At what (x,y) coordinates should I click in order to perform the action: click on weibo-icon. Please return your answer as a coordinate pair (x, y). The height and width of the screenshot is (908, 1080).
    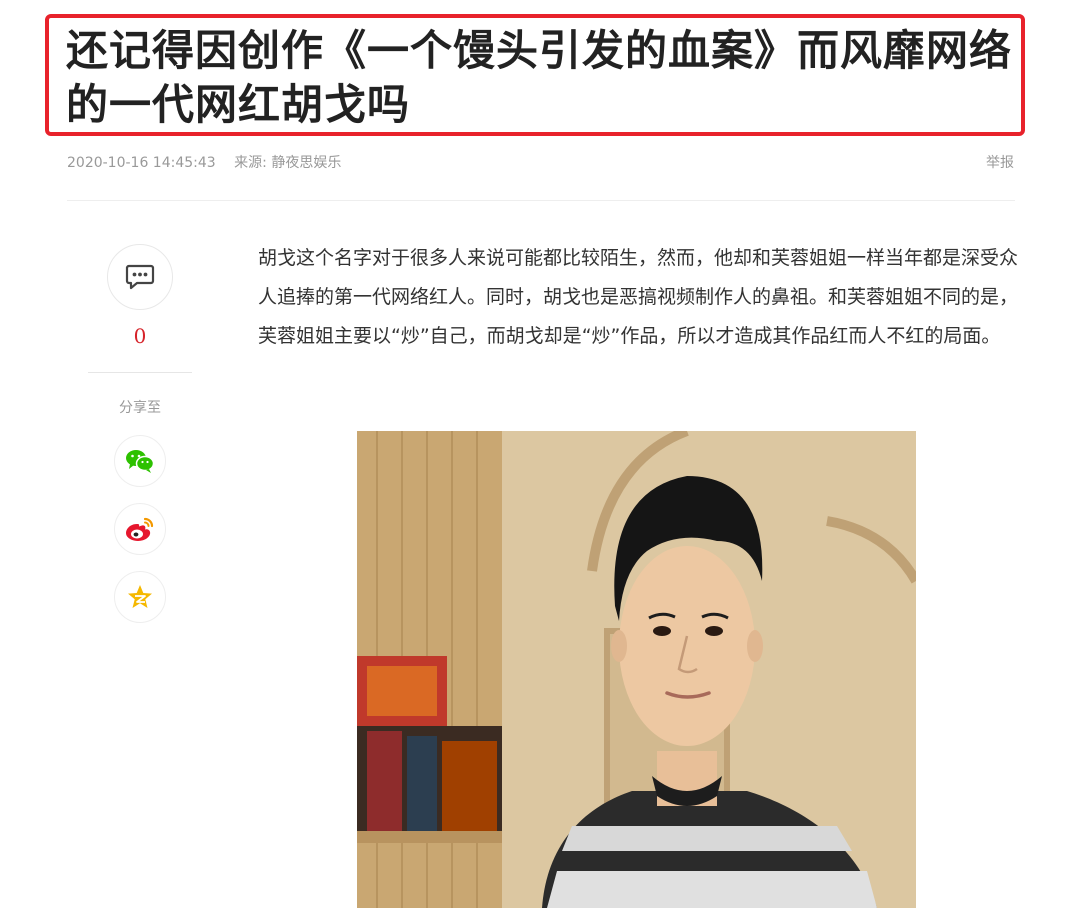
    Looking at the image, I should click on (140, 529).